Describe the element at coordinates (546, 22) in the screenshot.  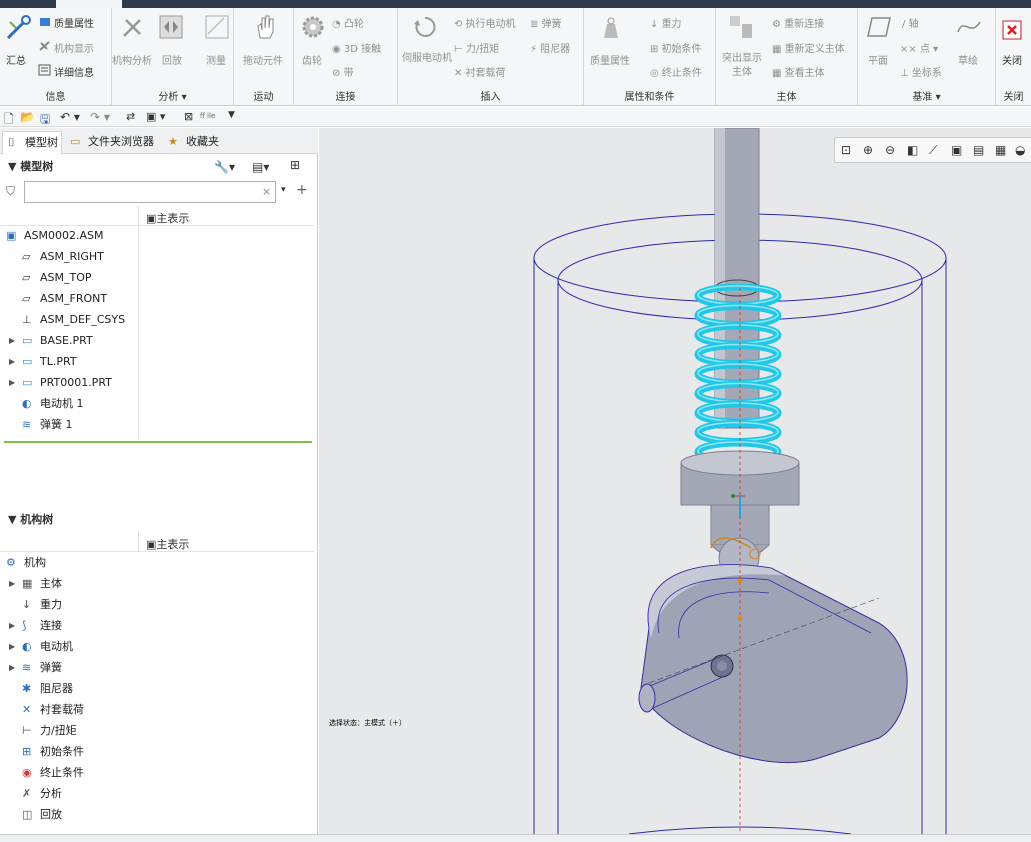
I see `spring-button: ≣ 弹簧` at that location.